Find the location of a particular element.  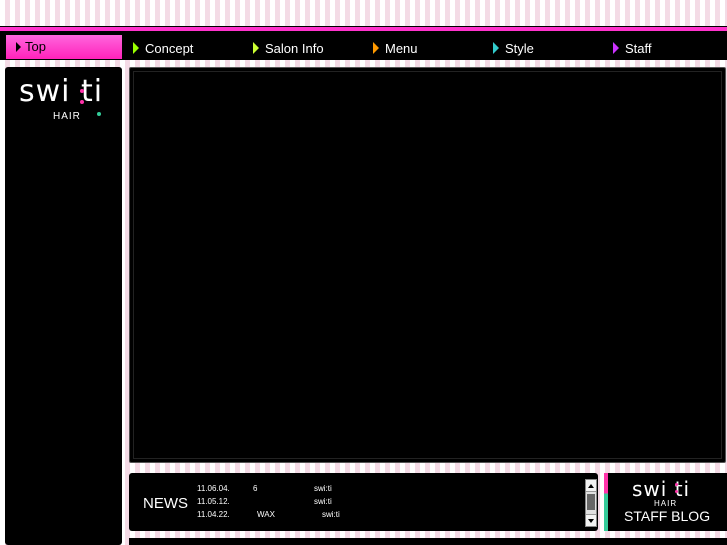

news-date: 11.04.22. is located at coordinates (213, 514).